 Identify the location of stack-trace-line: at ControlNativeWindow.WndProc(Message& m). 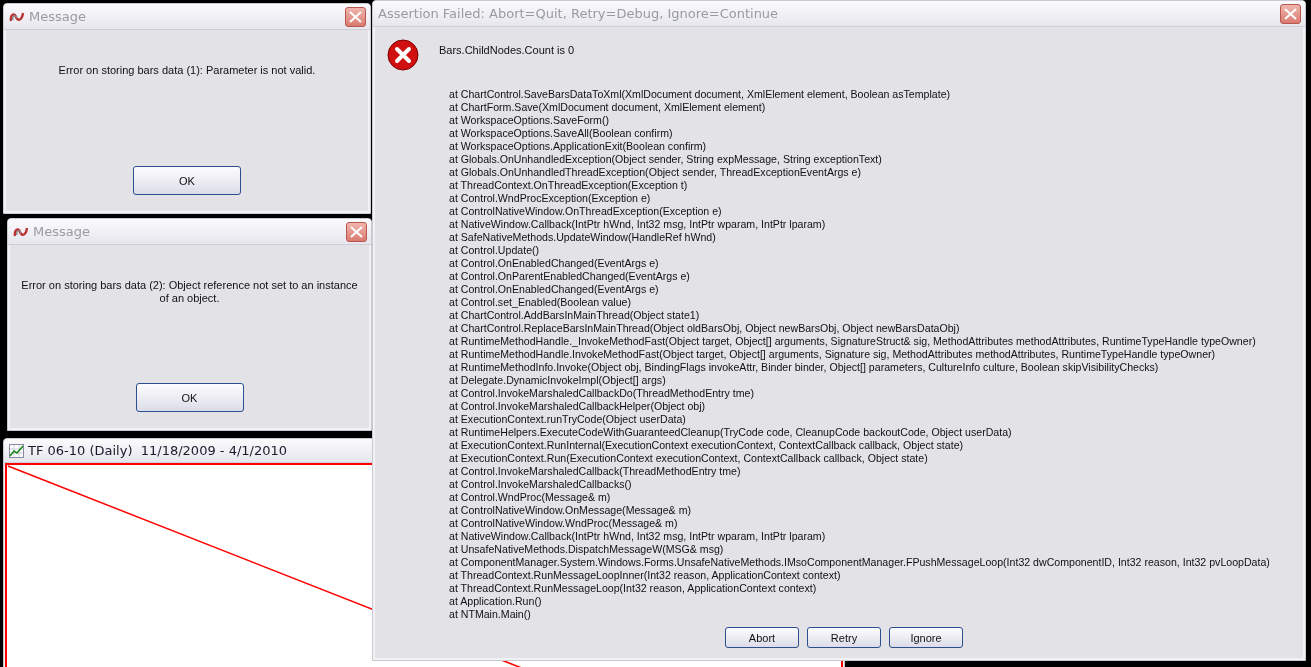
(564, 523).